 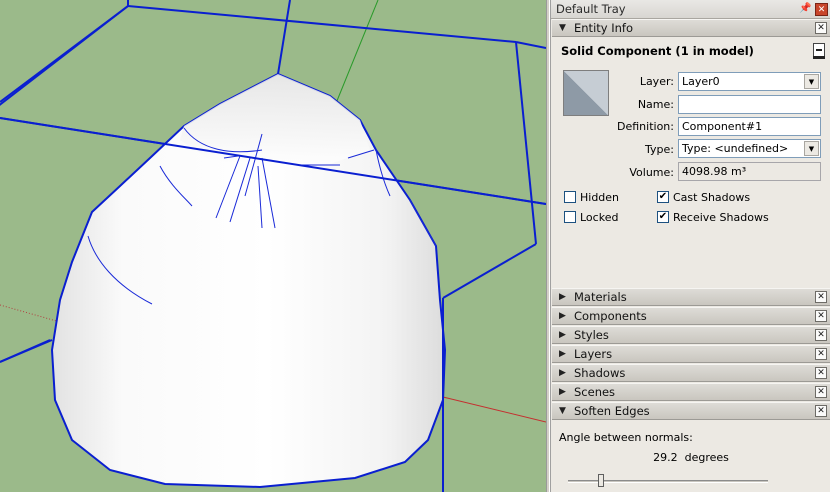 What do you see at coordinates (600, 373) in the screenshot?
I see `panel-title: Shadows` at bounding box center [600, 373].